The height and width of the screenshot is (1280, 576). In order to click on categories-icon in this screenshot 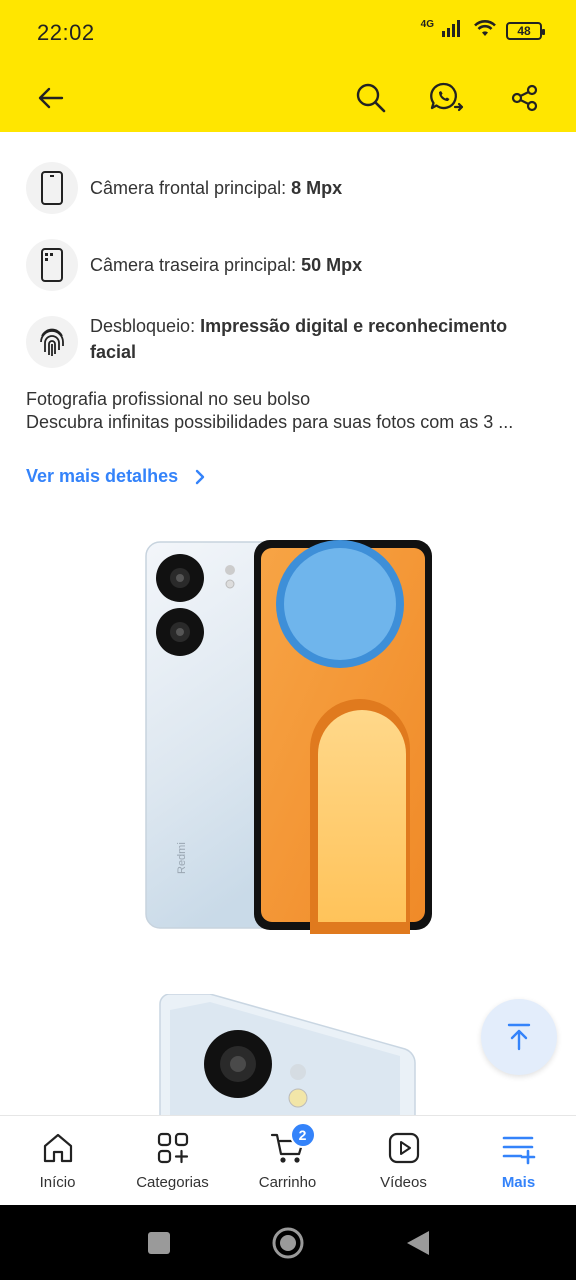, I will do `click(173, 1148)`.